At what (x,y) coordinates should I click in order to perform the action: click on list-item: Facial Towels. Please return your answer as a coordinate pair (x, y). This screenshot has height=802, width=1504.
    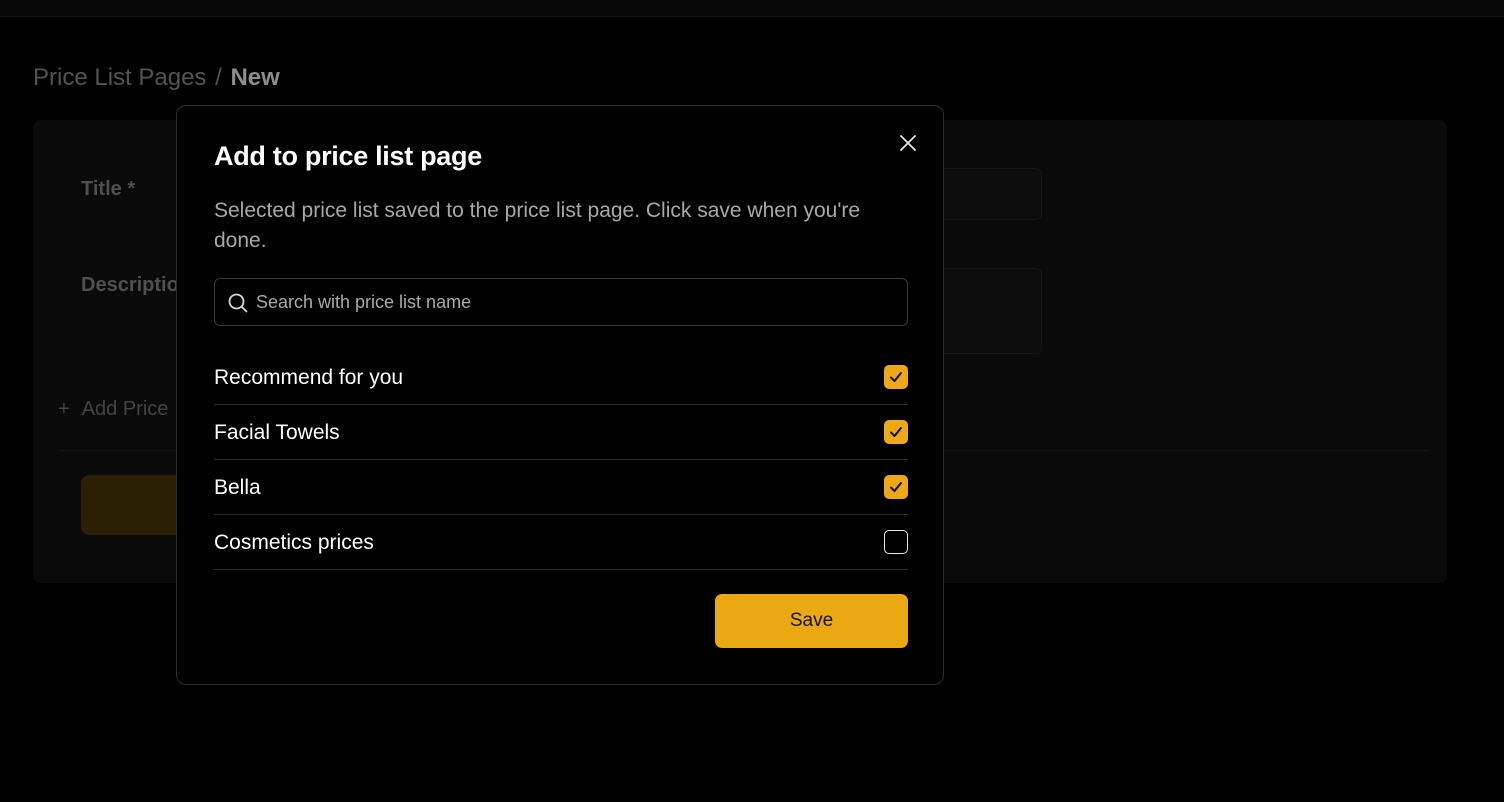
    Looking at the image, I should click on (561, 432).